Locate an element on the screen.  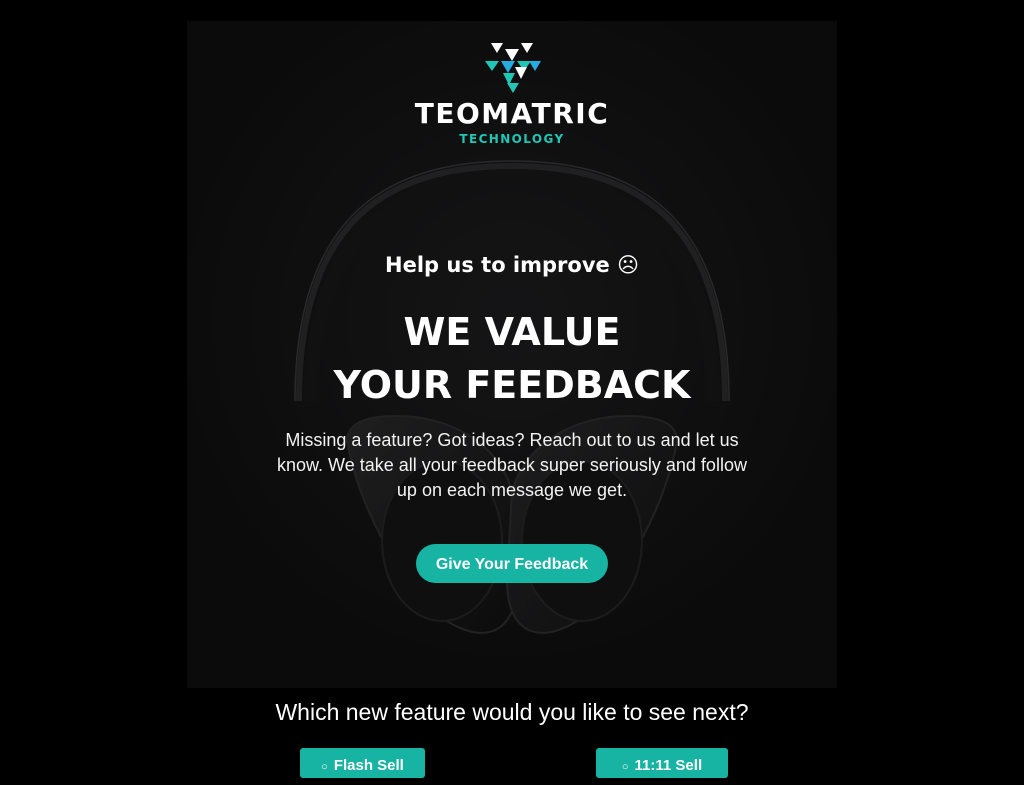
option-flash-sell-button: ○ Flash Sell is located at coordinates (362, 763).